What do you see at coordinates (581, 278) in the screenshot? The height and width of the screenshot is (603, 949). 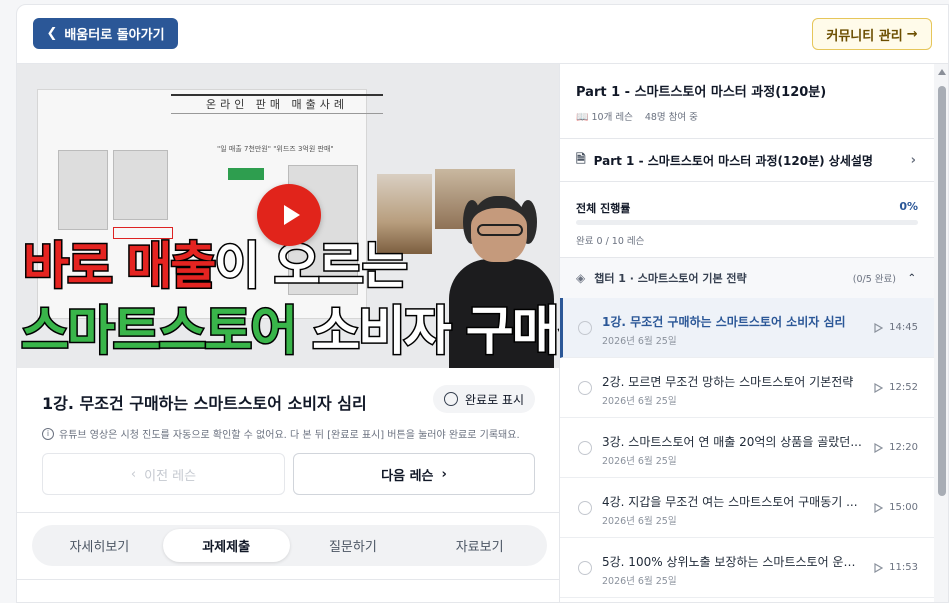 I see `layers-icon: ◈` at bounding box center [581, 278].